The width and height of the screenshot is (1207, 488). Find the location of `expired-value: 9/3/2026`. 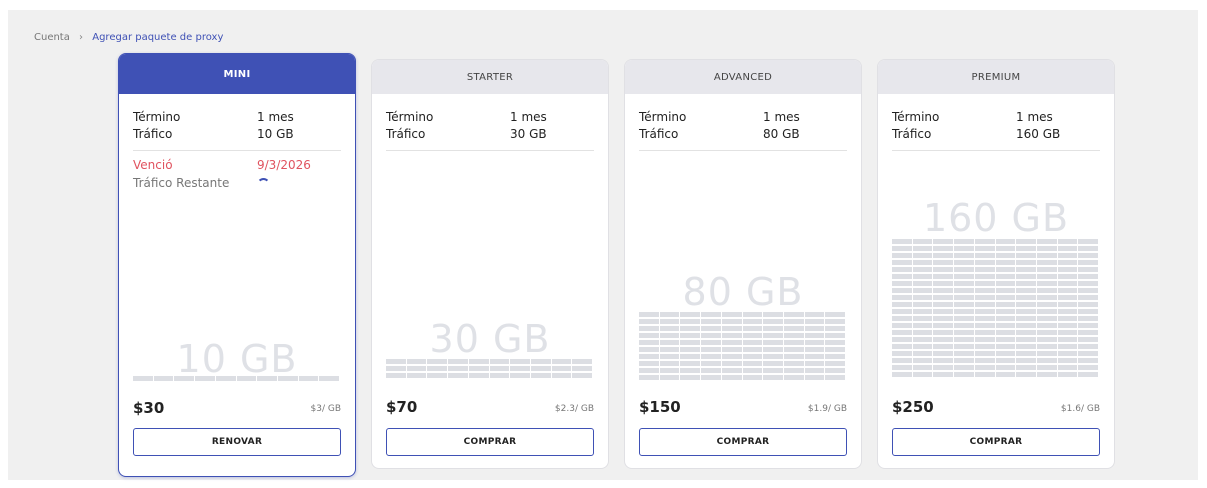

expired-value: 9/3/2026 is located at coordinates (284, 165).